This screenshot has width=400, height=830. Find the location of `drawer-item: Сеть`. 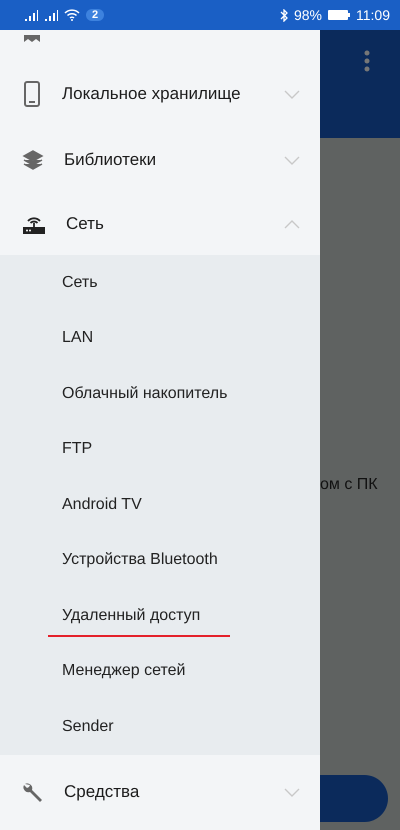

drawer-item: Сеть is located at coordinates (160, 224).